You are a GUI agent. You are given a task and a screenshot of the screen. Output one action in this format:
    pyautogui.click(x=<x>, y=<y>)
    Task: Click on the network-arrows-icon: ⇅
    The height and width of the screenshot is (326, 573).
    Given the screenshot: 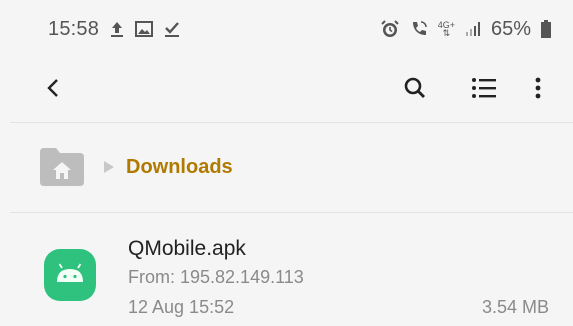 What is the action you would take?
    pyautogui.click(x=446, y=33)
    